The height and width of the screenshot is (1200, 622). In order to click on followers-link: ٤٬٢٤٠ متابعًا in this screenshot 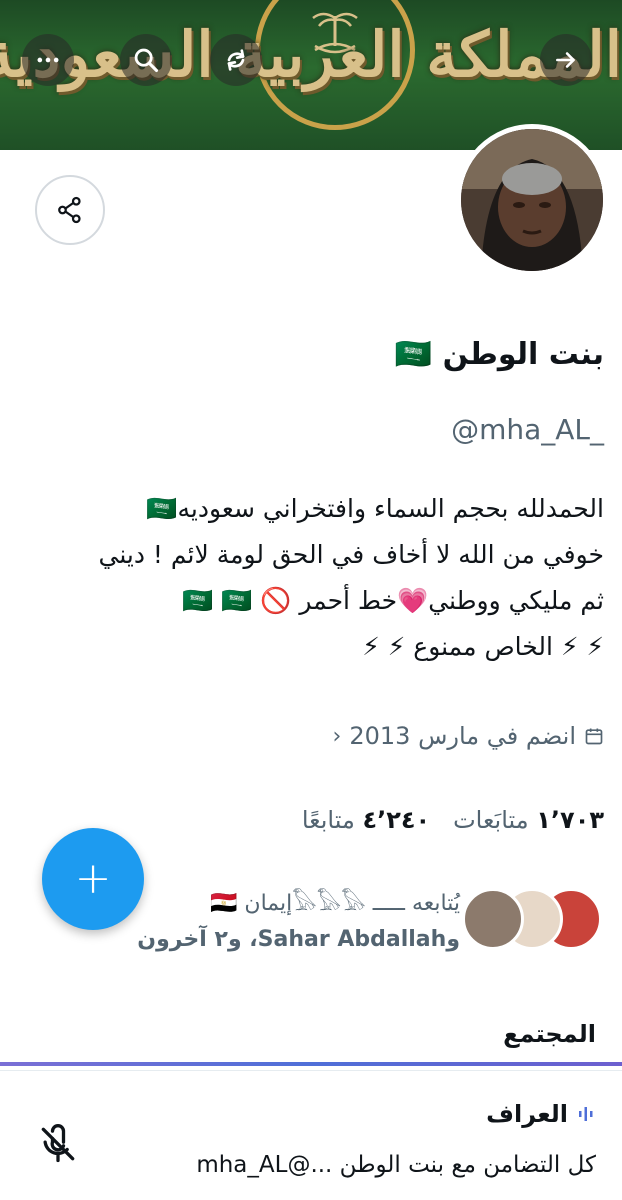, I will do `click(366, 820)`.